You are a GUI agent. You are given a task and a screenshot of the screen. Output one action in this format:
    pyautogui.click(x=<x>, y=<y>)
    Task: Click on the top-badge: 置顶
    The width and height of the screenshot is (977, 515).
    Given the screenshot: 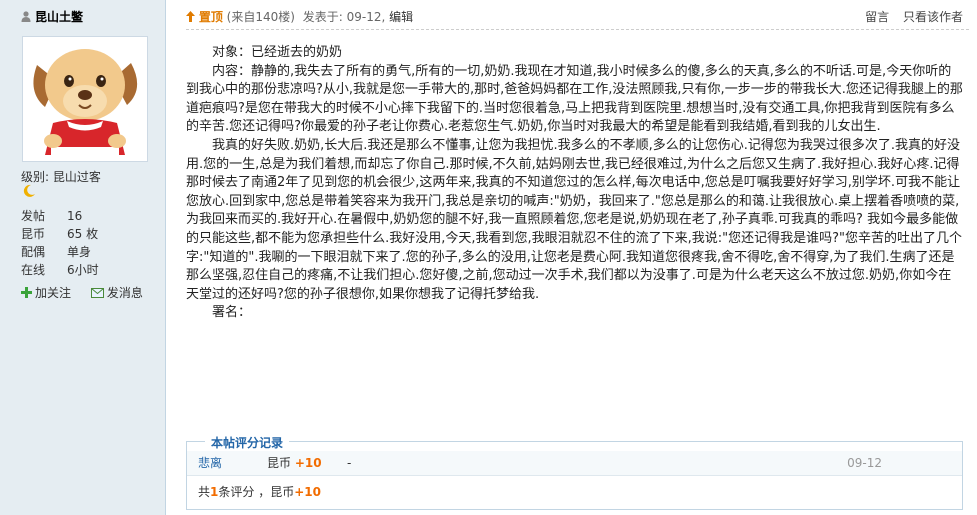 What is the action you would take?
    pyautogui.click(x=211, y=17)
    